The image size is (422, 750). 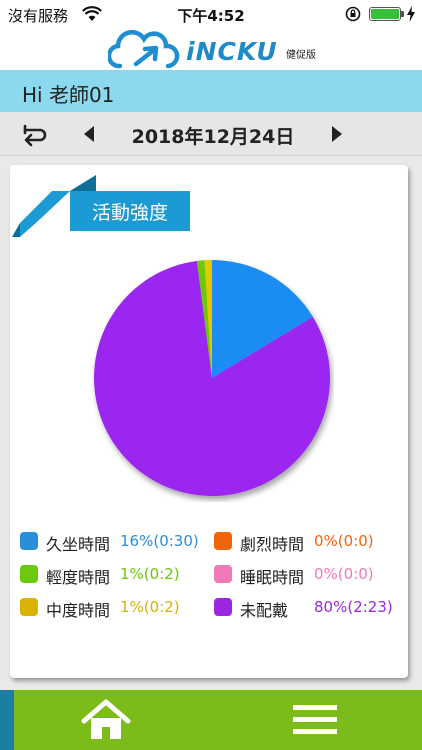 I want to click on previous-day-icon, so click(x=90, y=134).